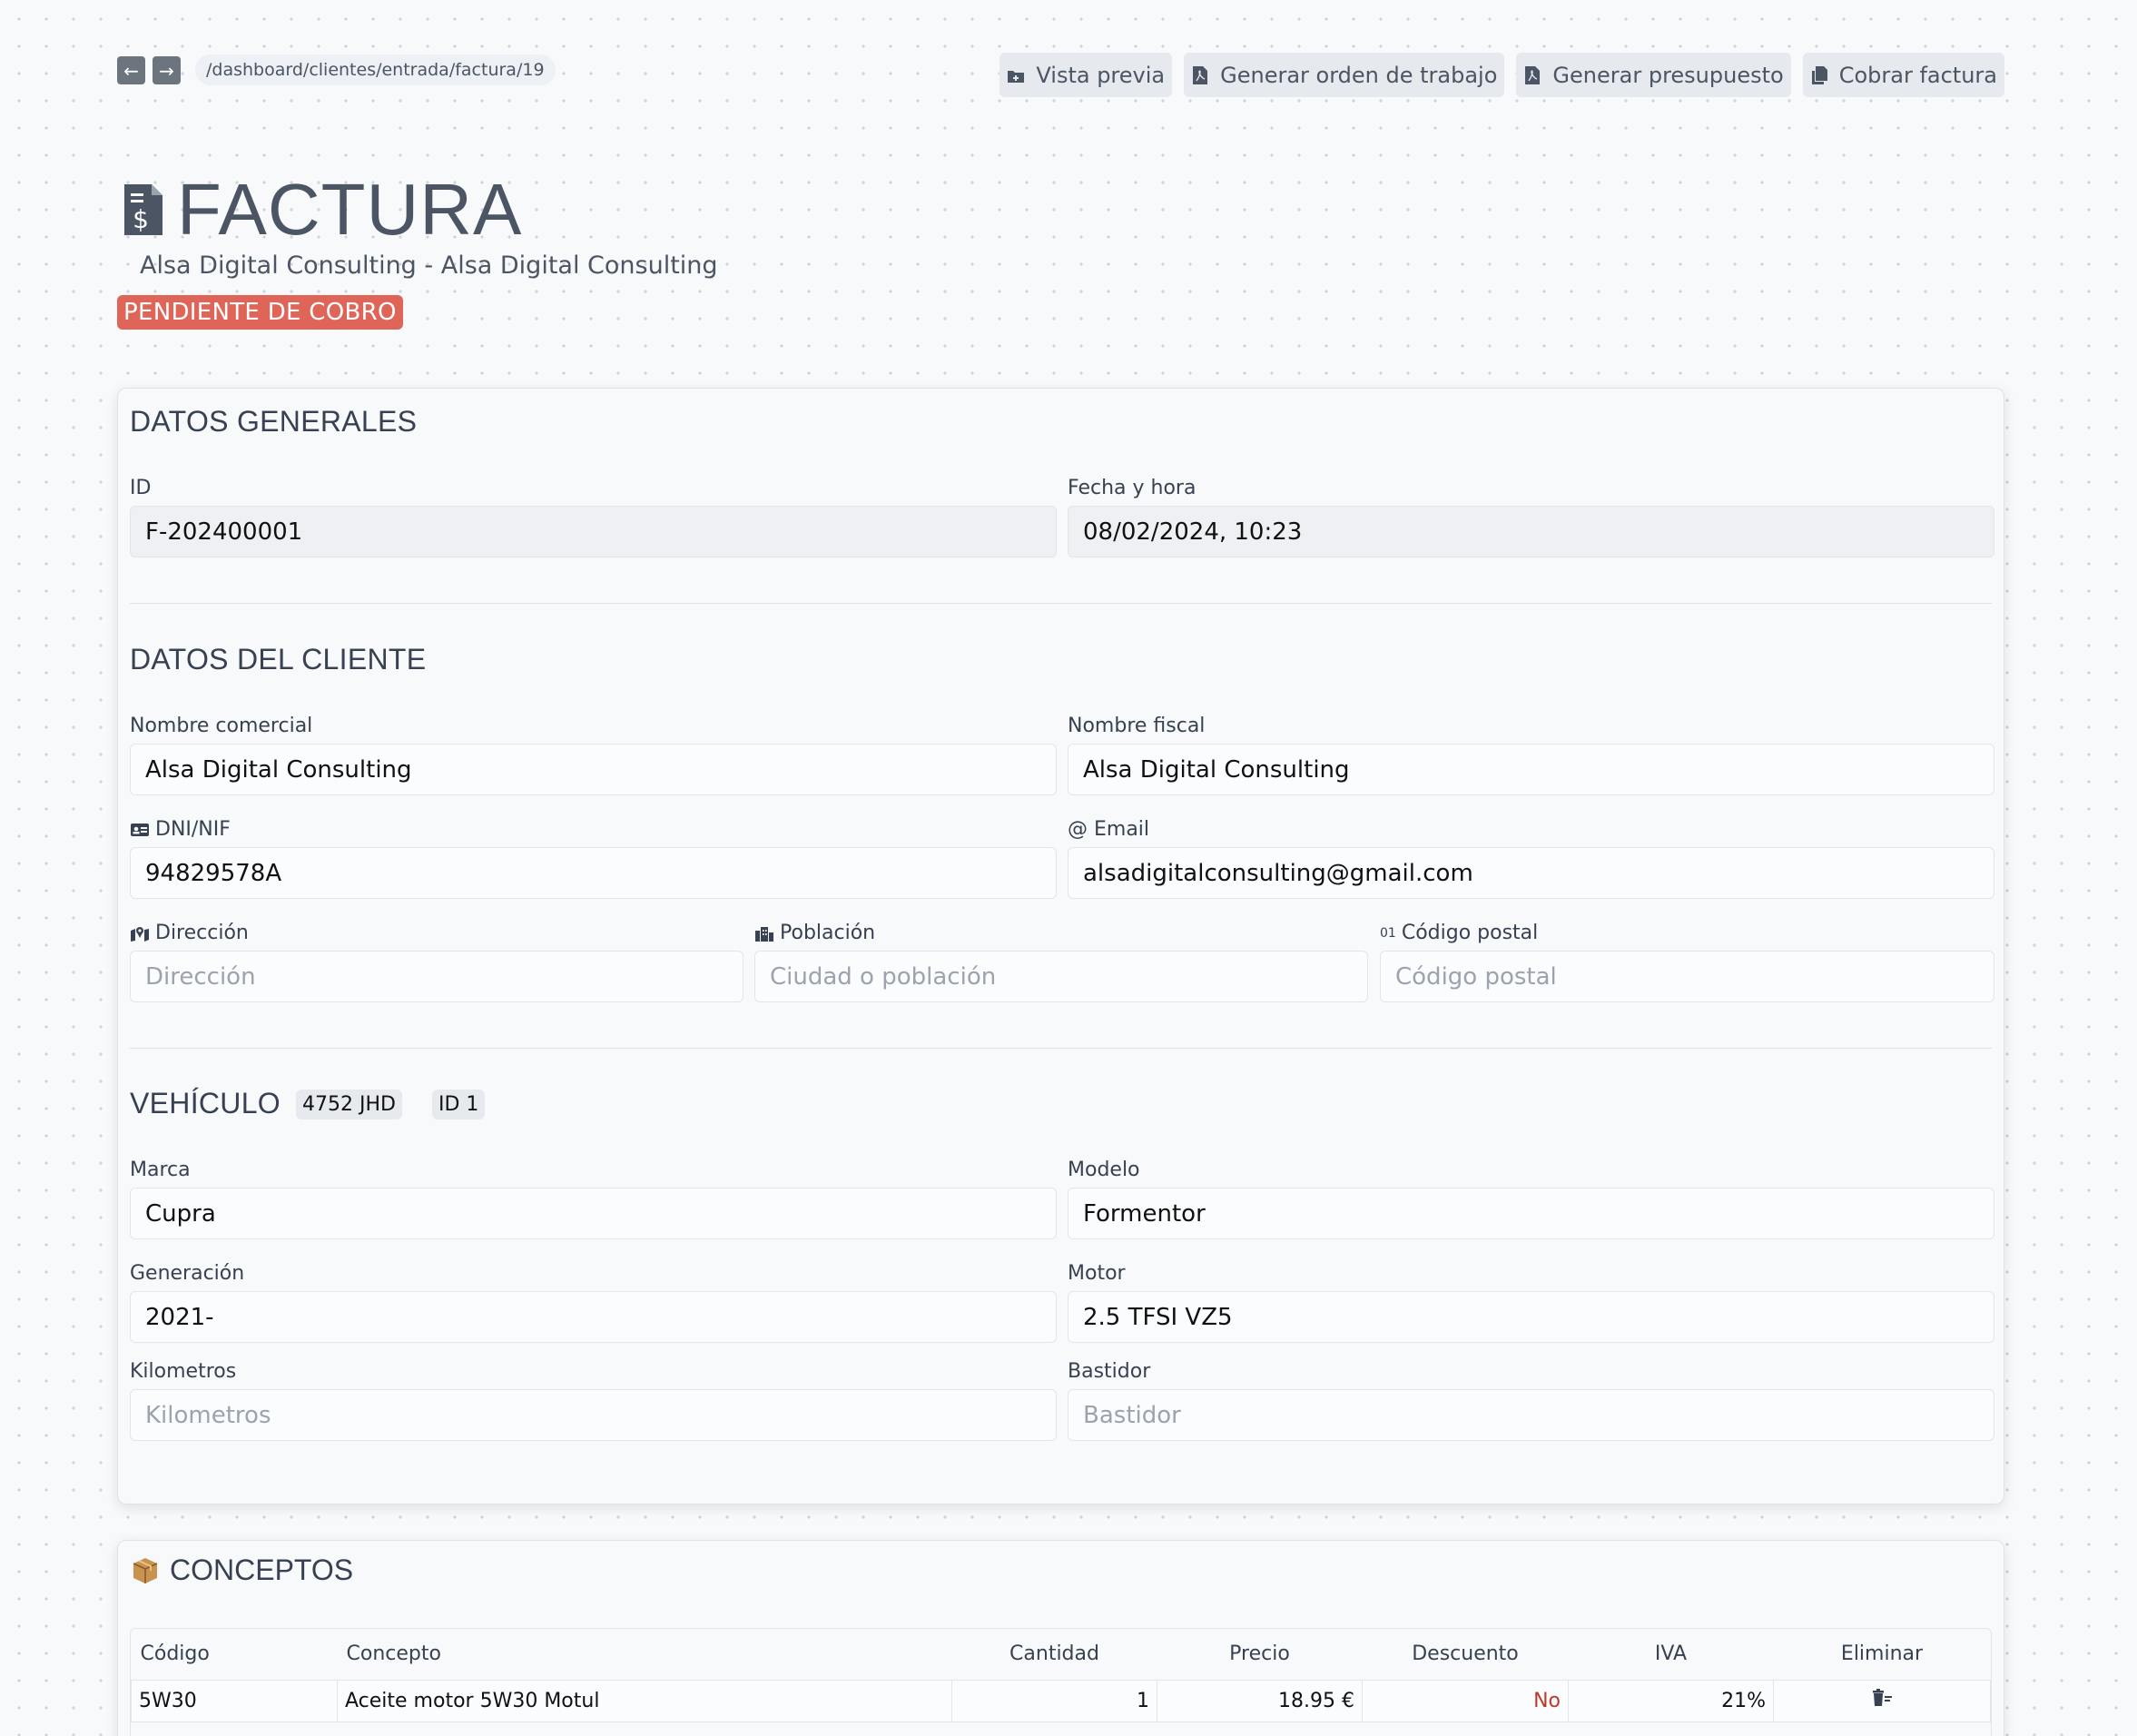  Describe the element at coordinates (221, 726) in the screenshot. I see `trade-name-label: Nombre comercial` at that location.